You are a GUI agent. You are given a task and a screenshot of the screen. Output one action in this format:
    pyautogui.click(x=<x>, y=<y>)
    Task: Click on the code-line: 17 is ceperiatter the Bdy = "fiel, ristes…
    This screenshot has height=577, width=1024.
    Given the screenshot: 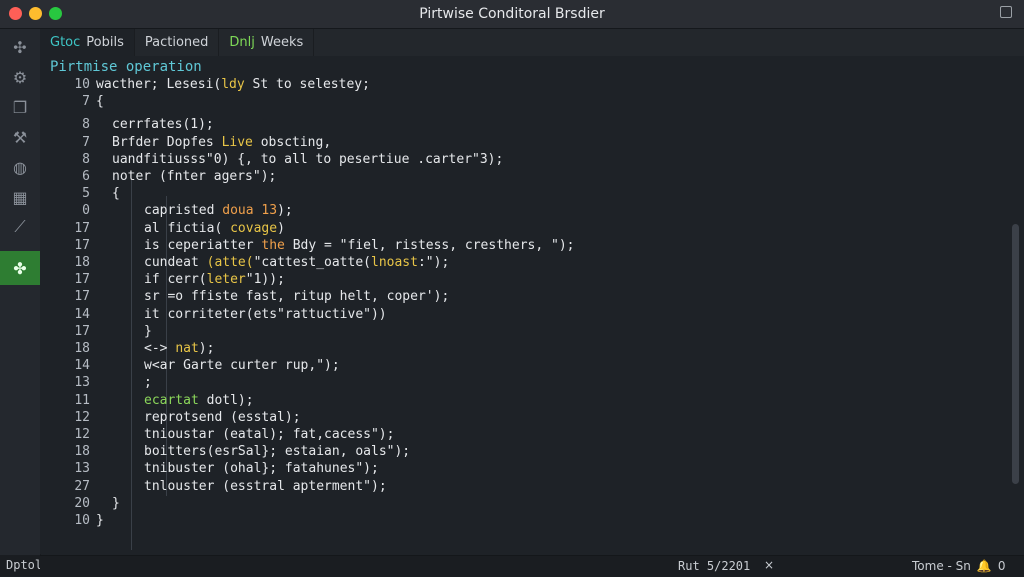 What is the action you would take?
    pyautogui.click(x=520, y=245)
    